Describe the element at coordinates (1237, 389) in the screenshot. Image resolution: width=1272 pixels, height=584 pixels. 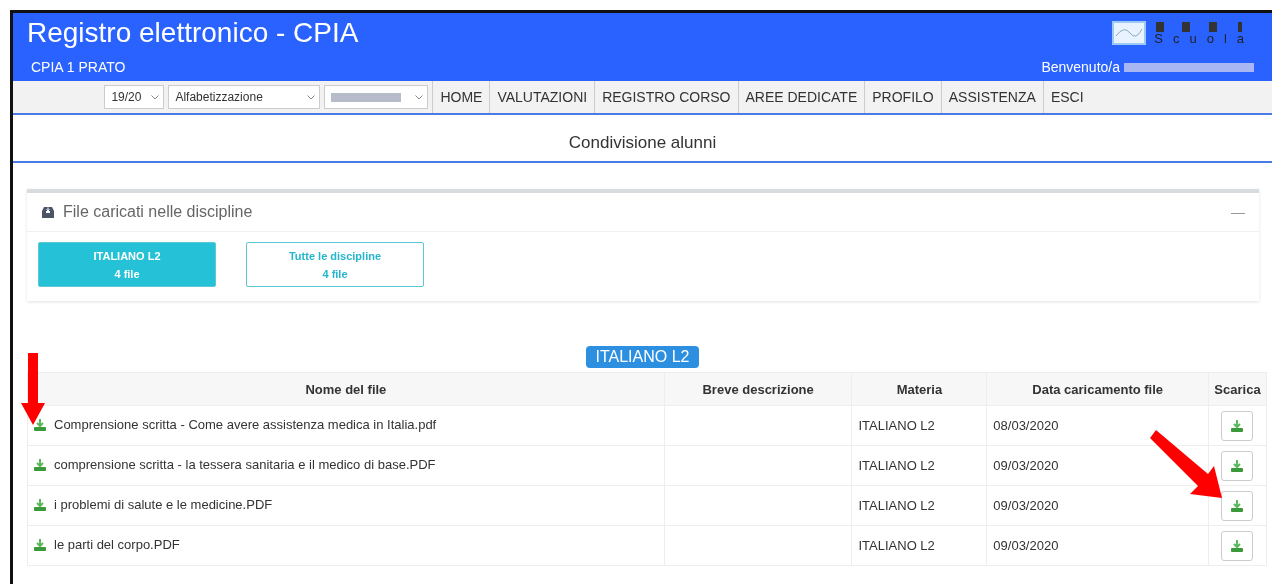
I see `column-header: Scarica` at that location.